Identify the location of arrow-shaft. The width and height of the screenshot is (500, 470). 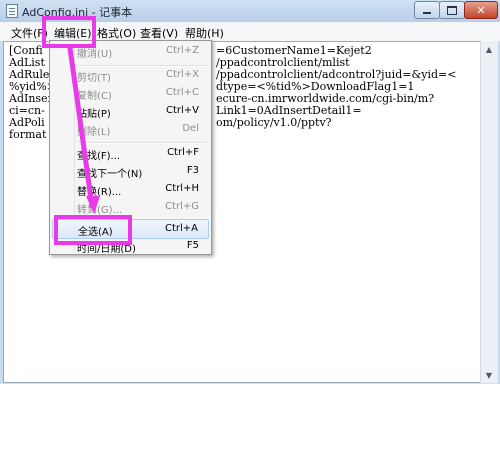
(81, 127).